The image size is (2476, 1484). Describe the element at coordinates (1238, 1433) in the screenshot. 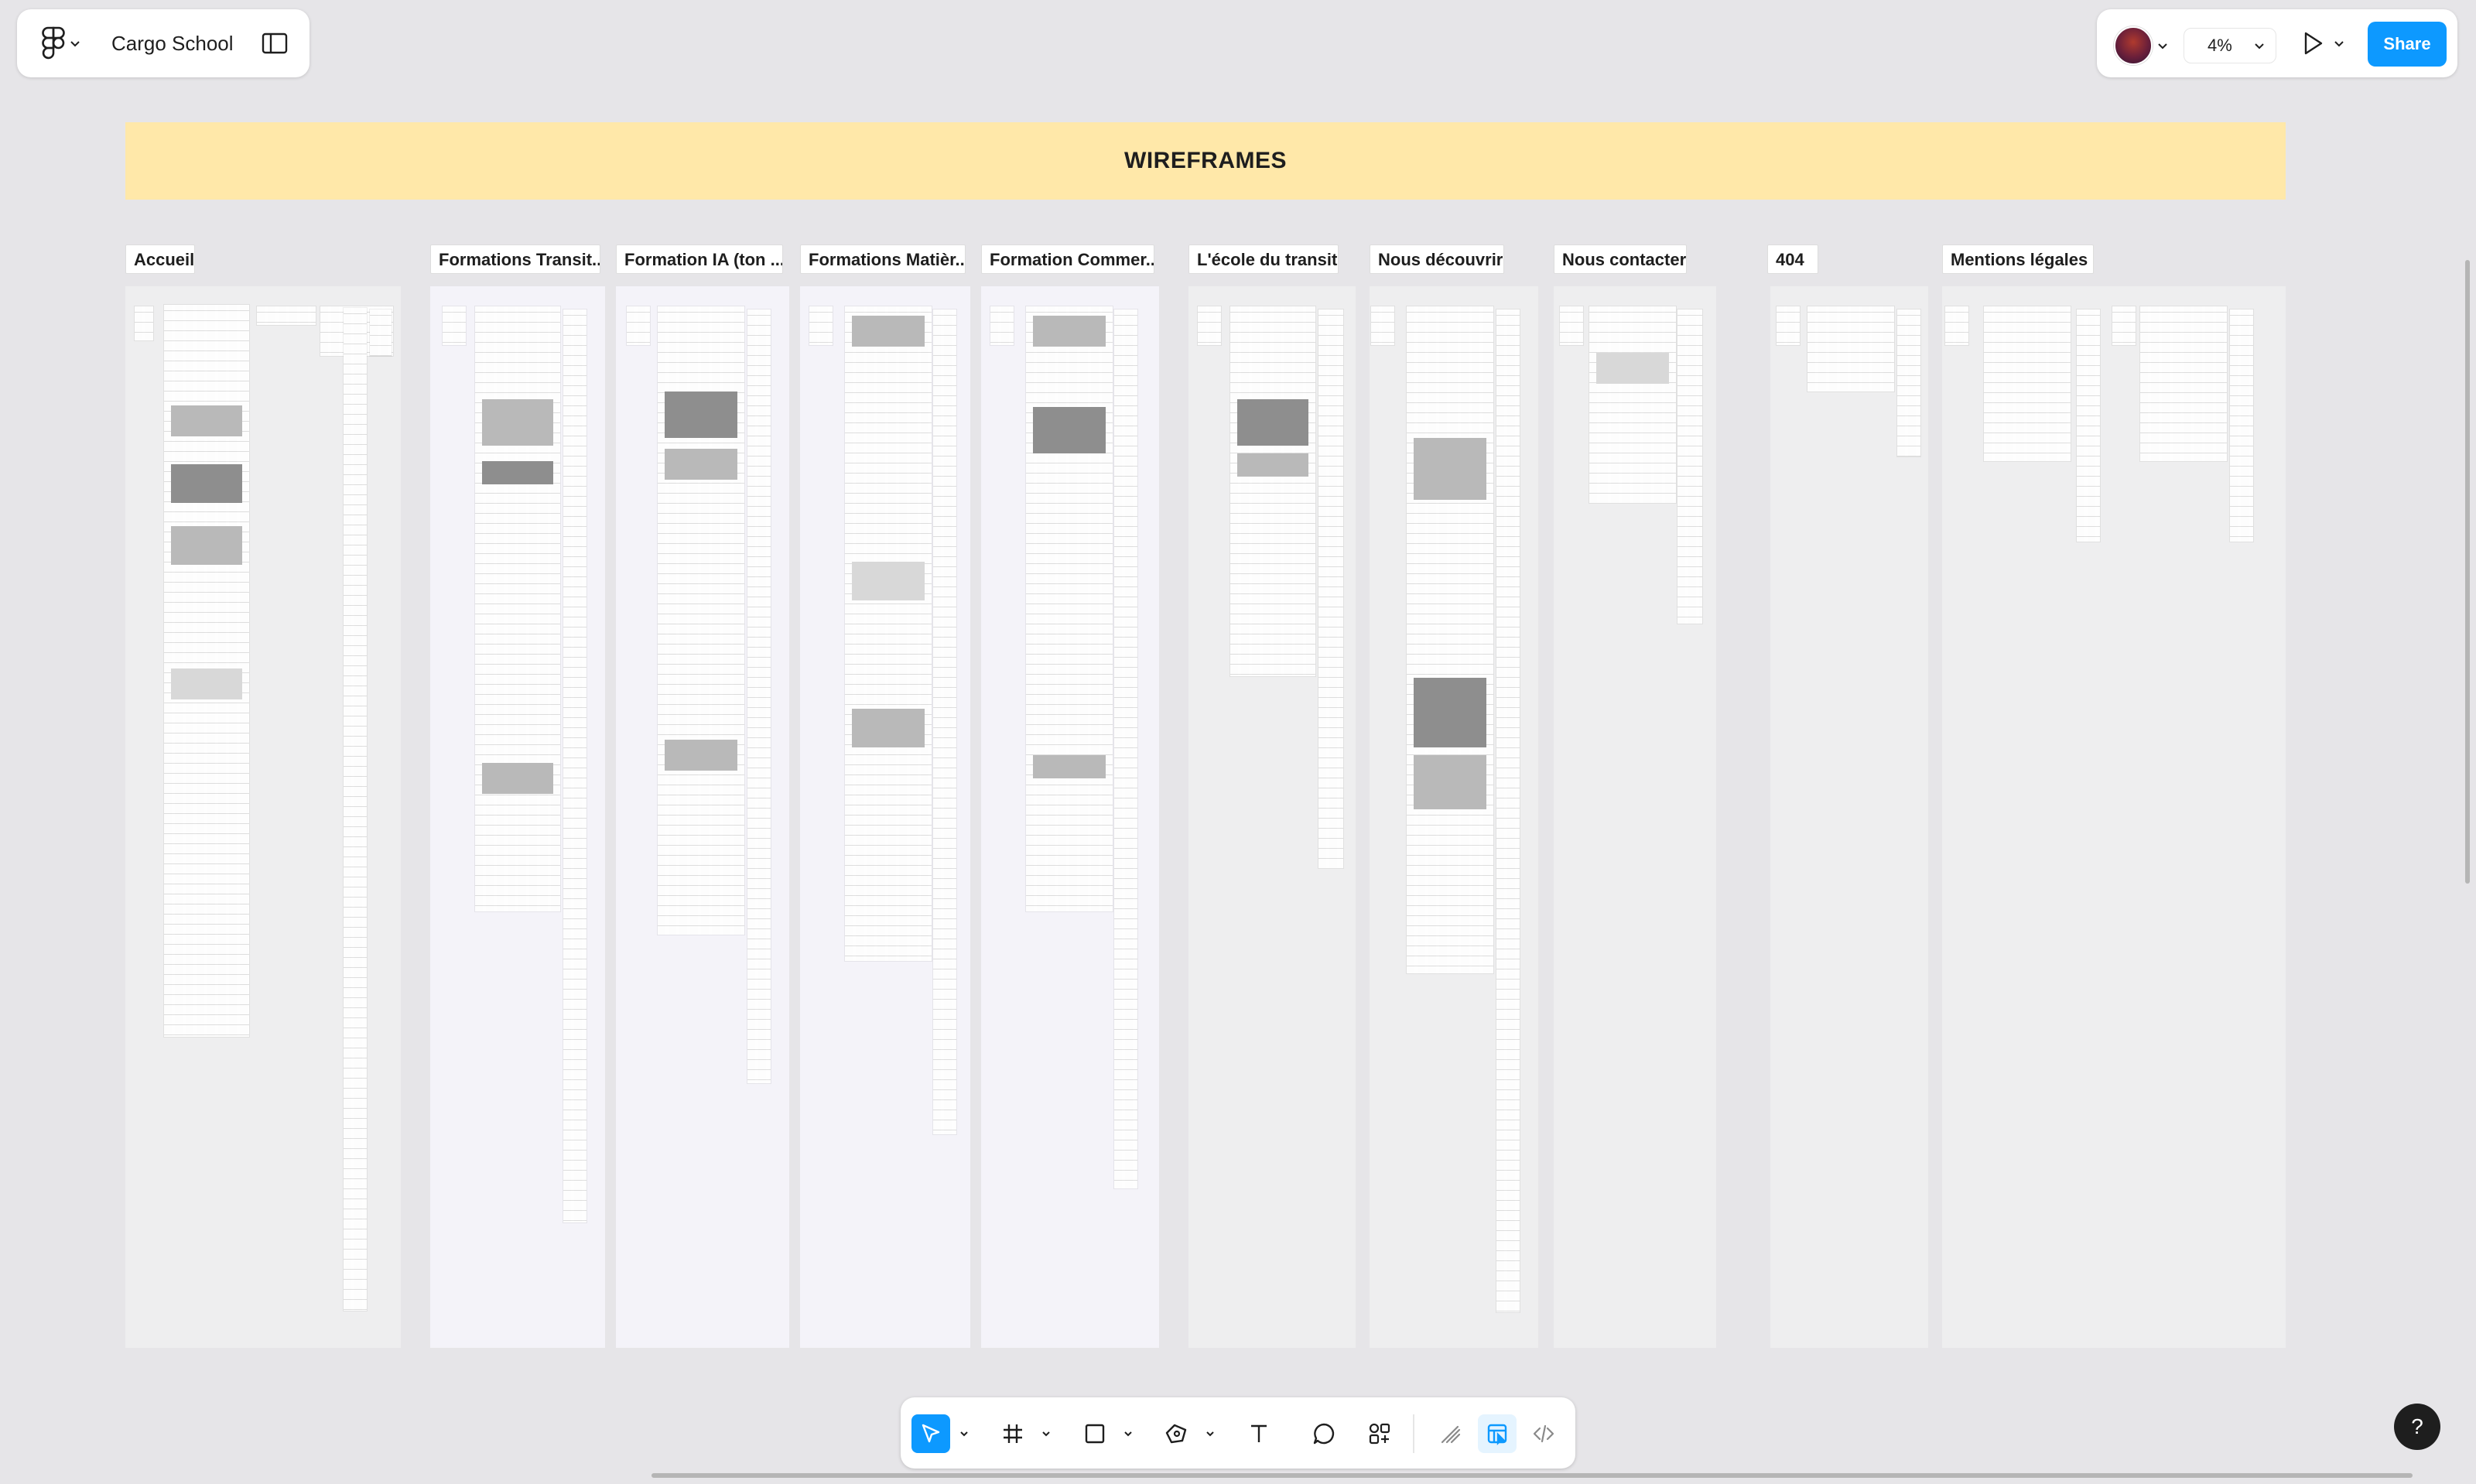

I see `bottom-toolbar` at that location.